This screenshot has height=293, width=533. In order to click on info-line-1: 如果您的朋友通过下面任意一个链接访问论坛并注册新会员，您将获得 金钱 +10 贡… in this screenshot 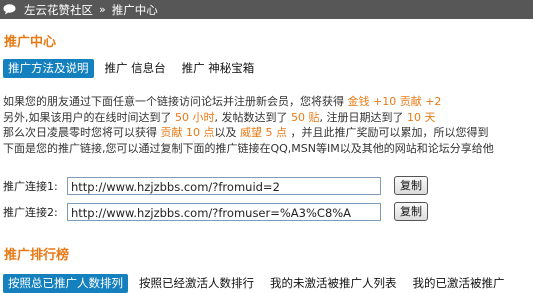, I will do `click(268, 102)`.